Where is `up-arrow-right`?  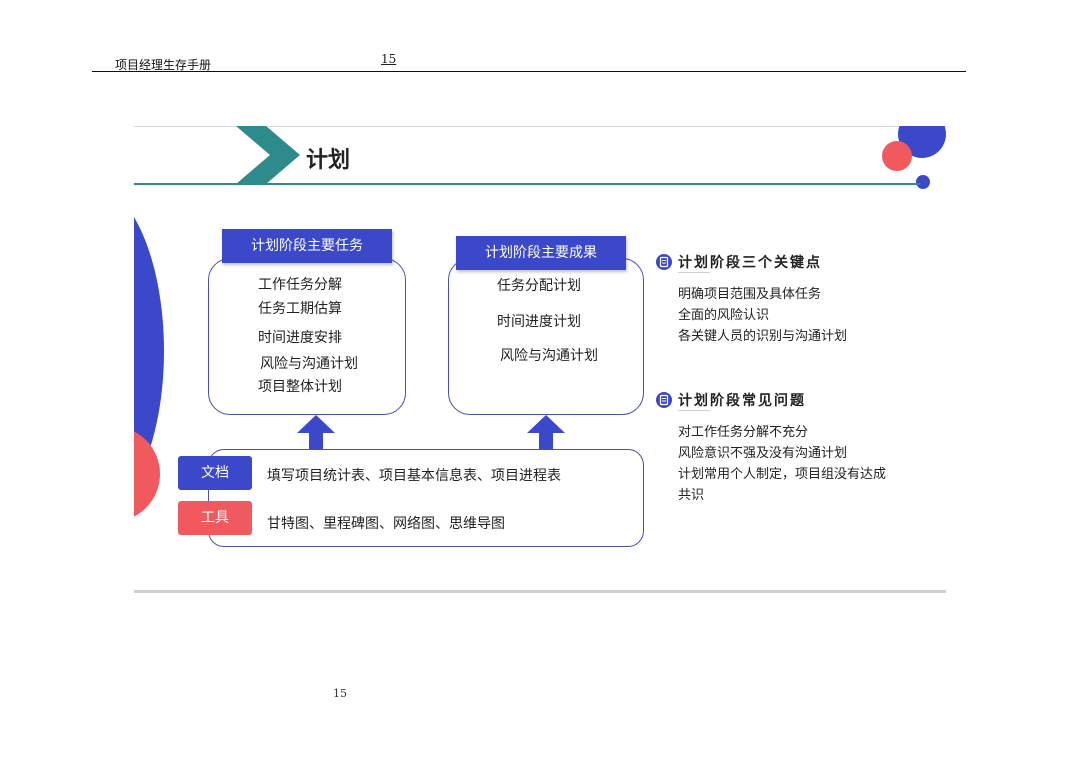
up-arrow-right is located at coordinates (546, 432).